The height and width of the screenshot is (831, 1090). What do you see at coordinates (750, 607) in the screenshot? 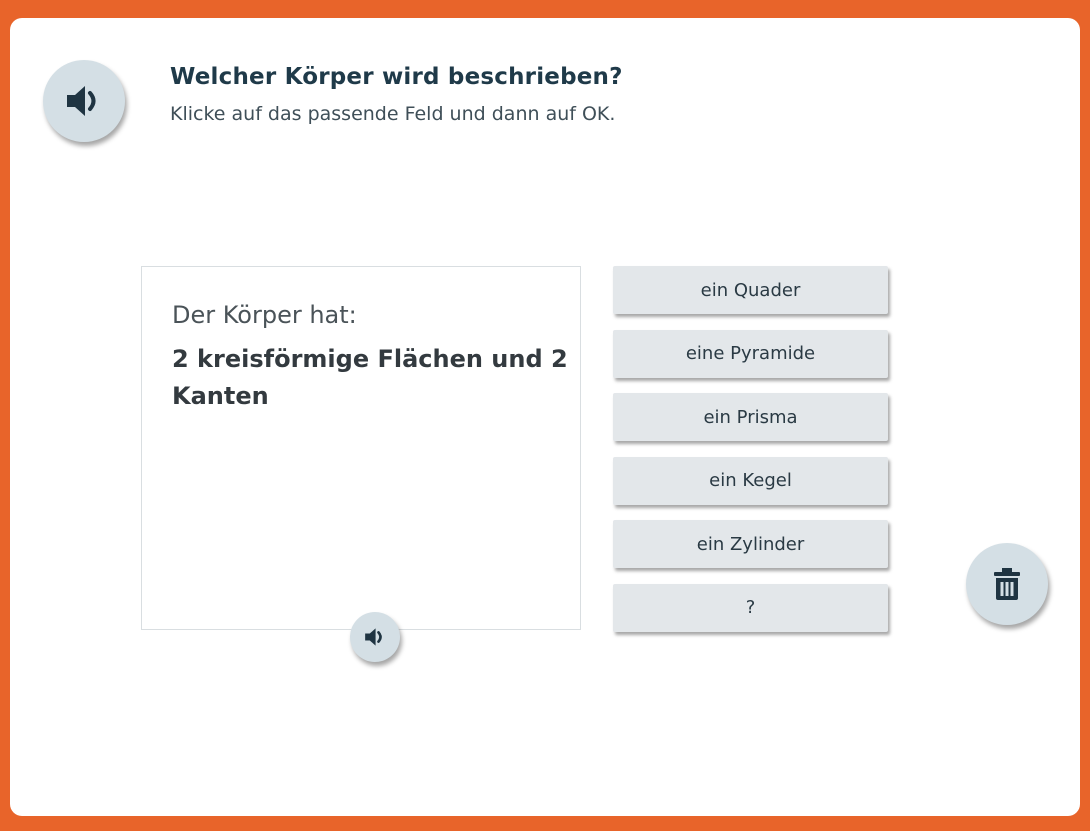
I see `option-unknown-button: ?` at bounding box center [750, 607].